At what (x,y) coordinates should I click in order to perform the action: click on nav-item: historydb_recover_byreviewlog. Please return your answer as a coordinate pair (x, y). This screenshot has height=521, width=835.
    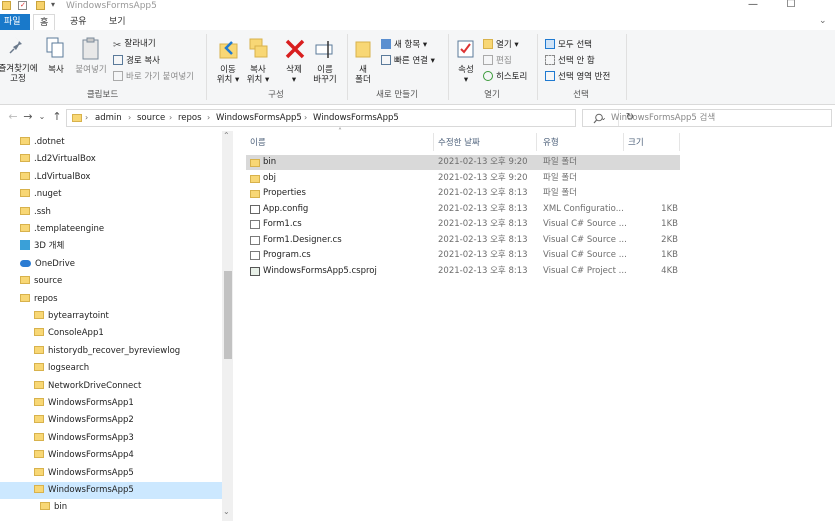
    Looking at the image, I should click on (111, 351).